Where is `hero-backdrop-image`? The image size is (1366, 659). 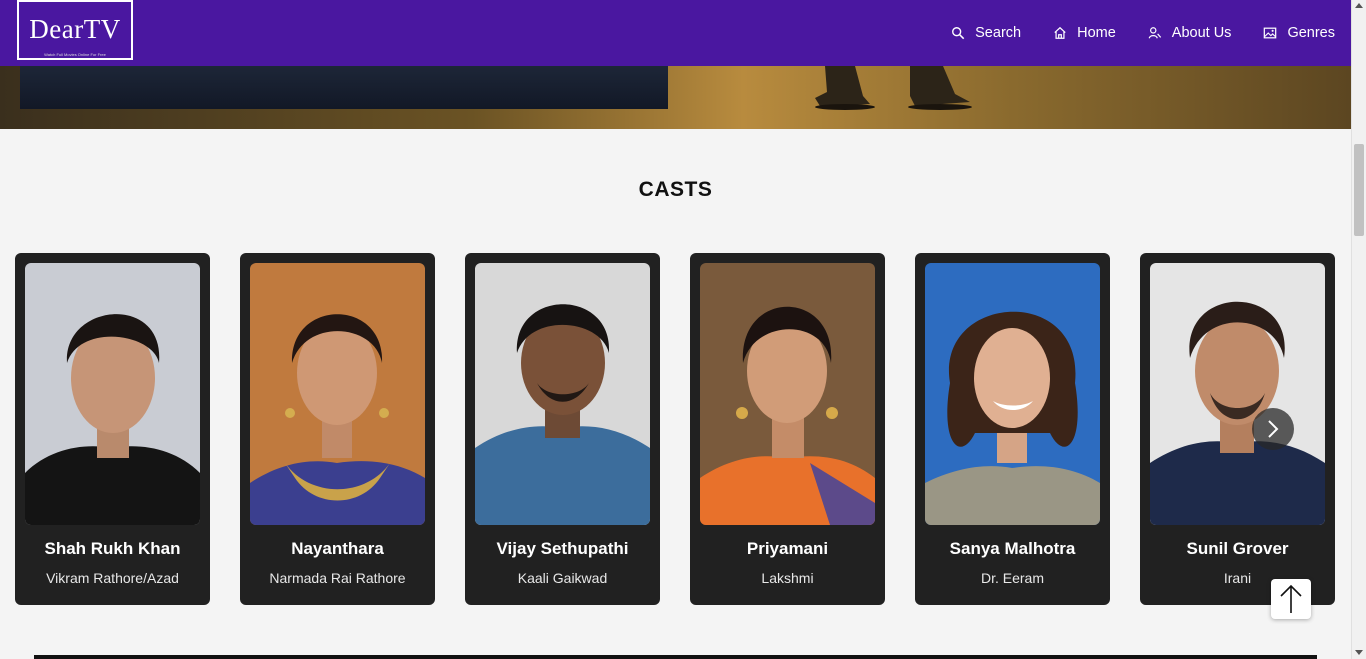
hero-backdrop-image is located at coordinates (893, 88).